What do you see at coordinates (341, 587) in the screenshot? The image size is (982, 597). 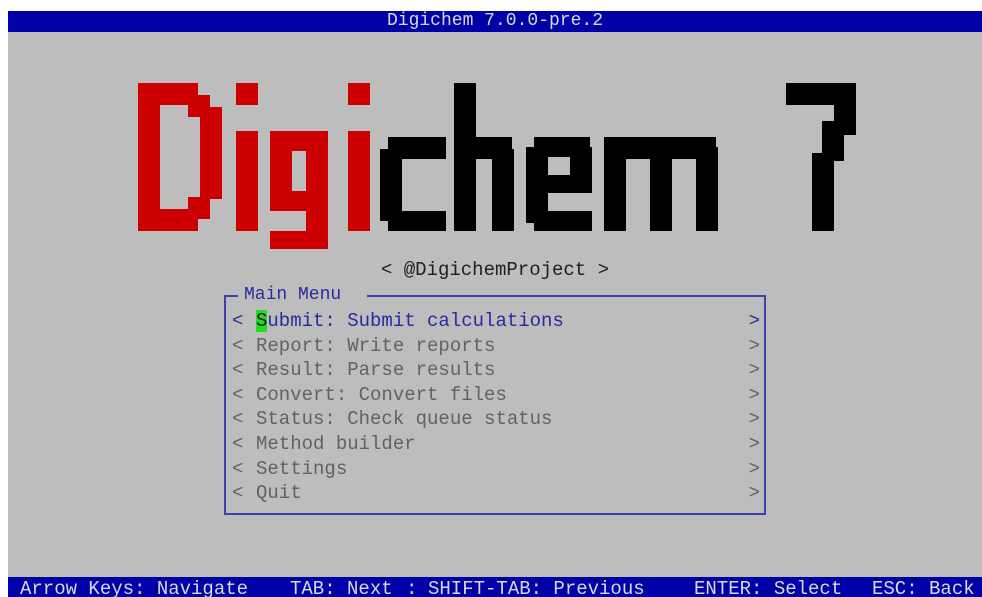 I see `hint-next: TAB: Next` at bounding box center [341, 587].